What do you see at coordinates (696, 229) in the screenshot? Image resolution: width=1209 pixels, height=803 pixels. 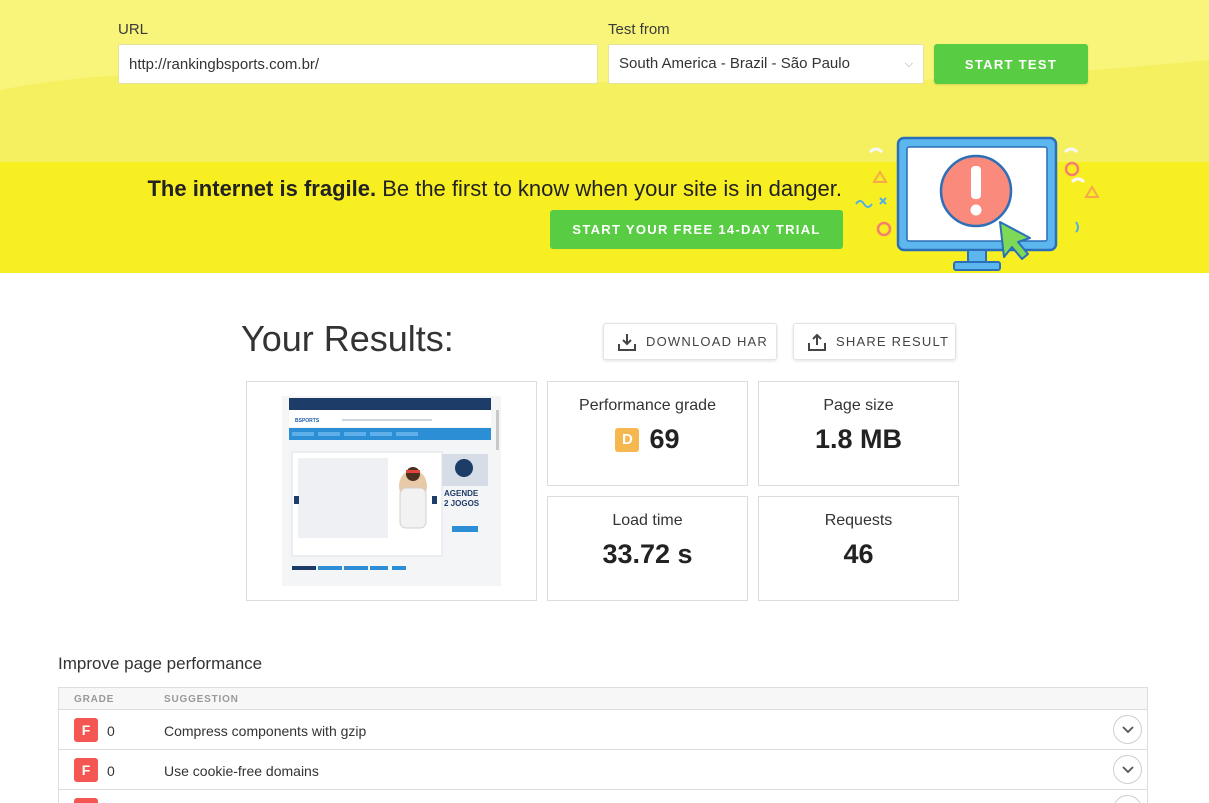 I see `start-trial-button: START YOUR FREE 14-DAY TRIAL` at bounding box center [696, 229].